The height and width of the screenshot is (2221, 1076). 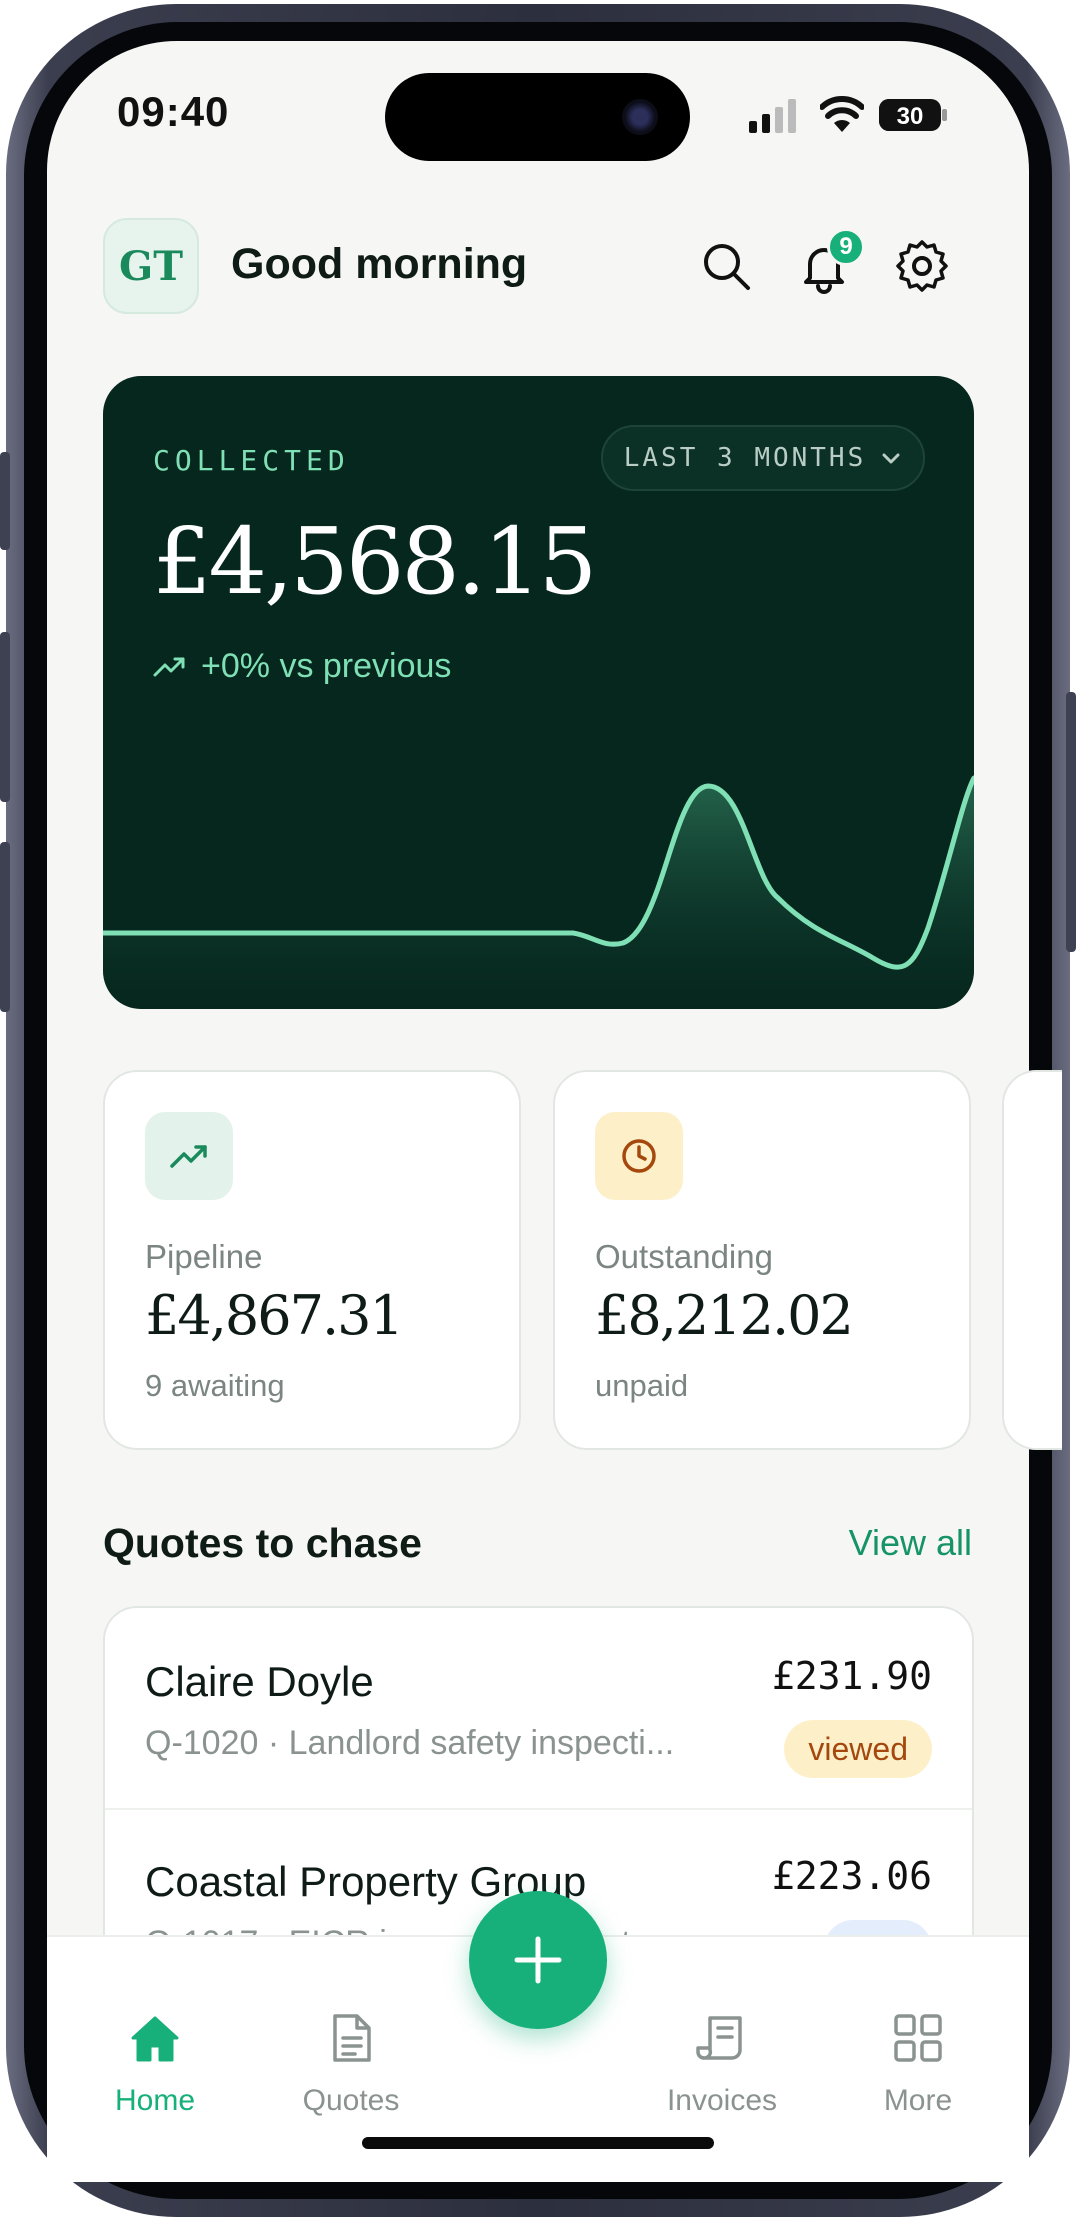 I want to click on grid-icon, so click(x=918, y=2038).